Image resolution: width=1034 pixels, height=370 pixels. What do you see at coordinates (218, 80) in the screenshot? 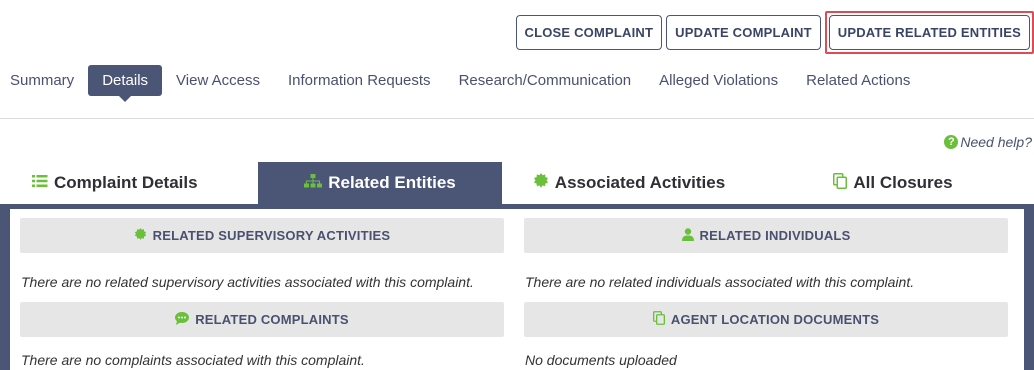
I see `tab-view-access: View Access` at bounding box center [218, 80].